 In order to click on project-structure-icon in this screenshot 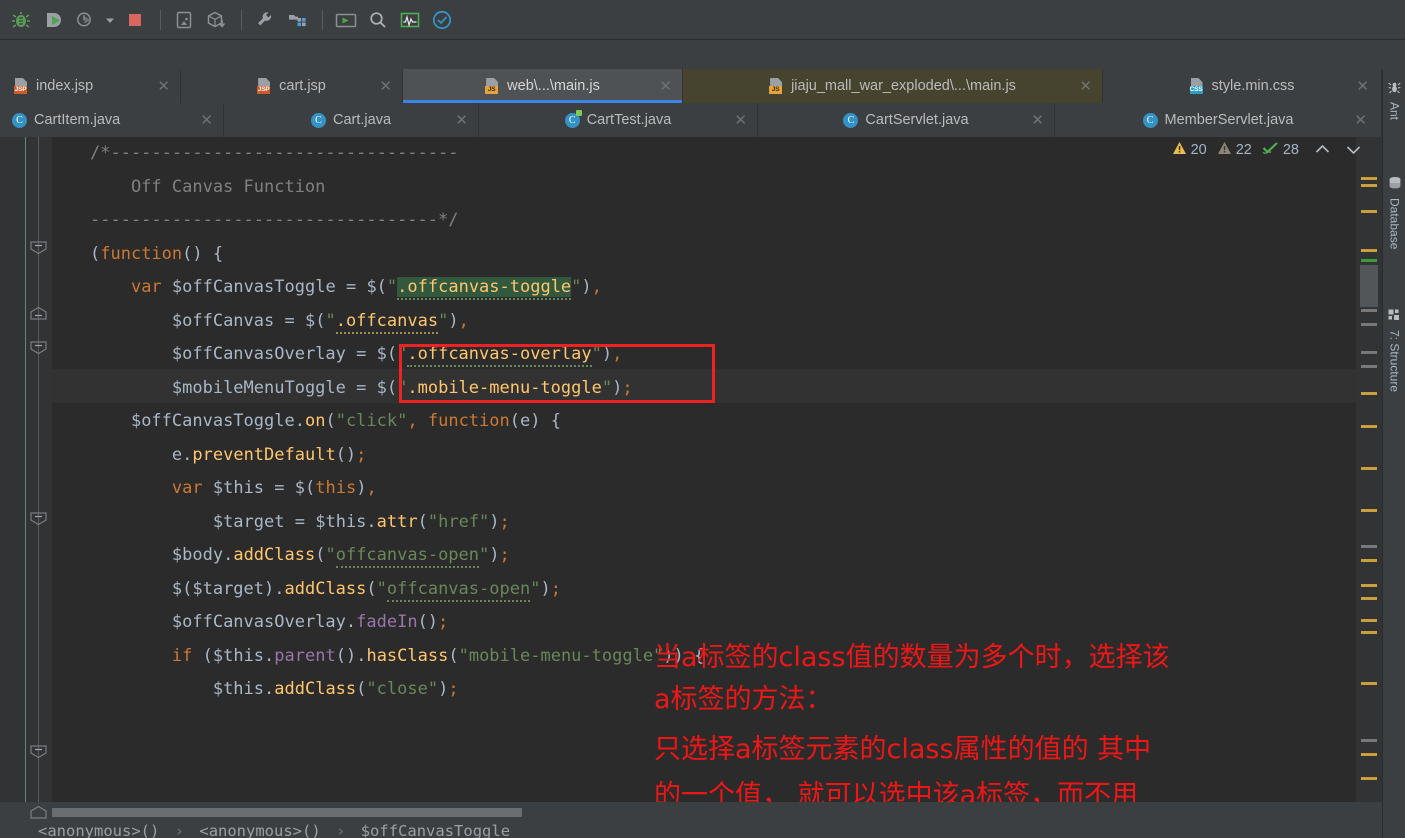, I will do `click(297, 20)`.